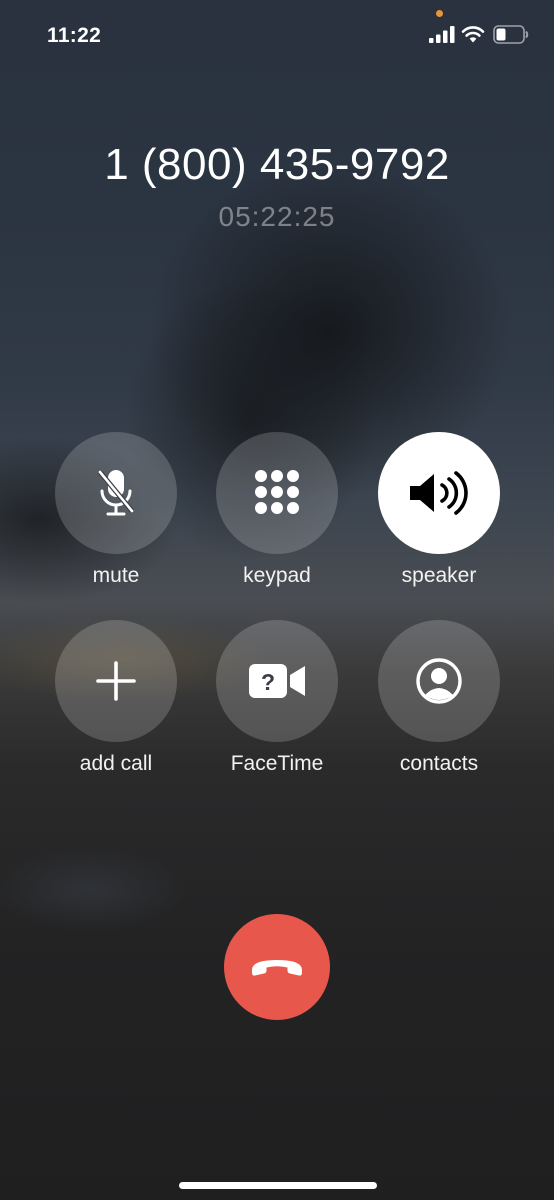 The height and width of the screenshot is (1200, 554). What do you see at coordinates (439, 763) in the screenshot?
I see `contacts-label: contacts` at bounding box center [439, 763].